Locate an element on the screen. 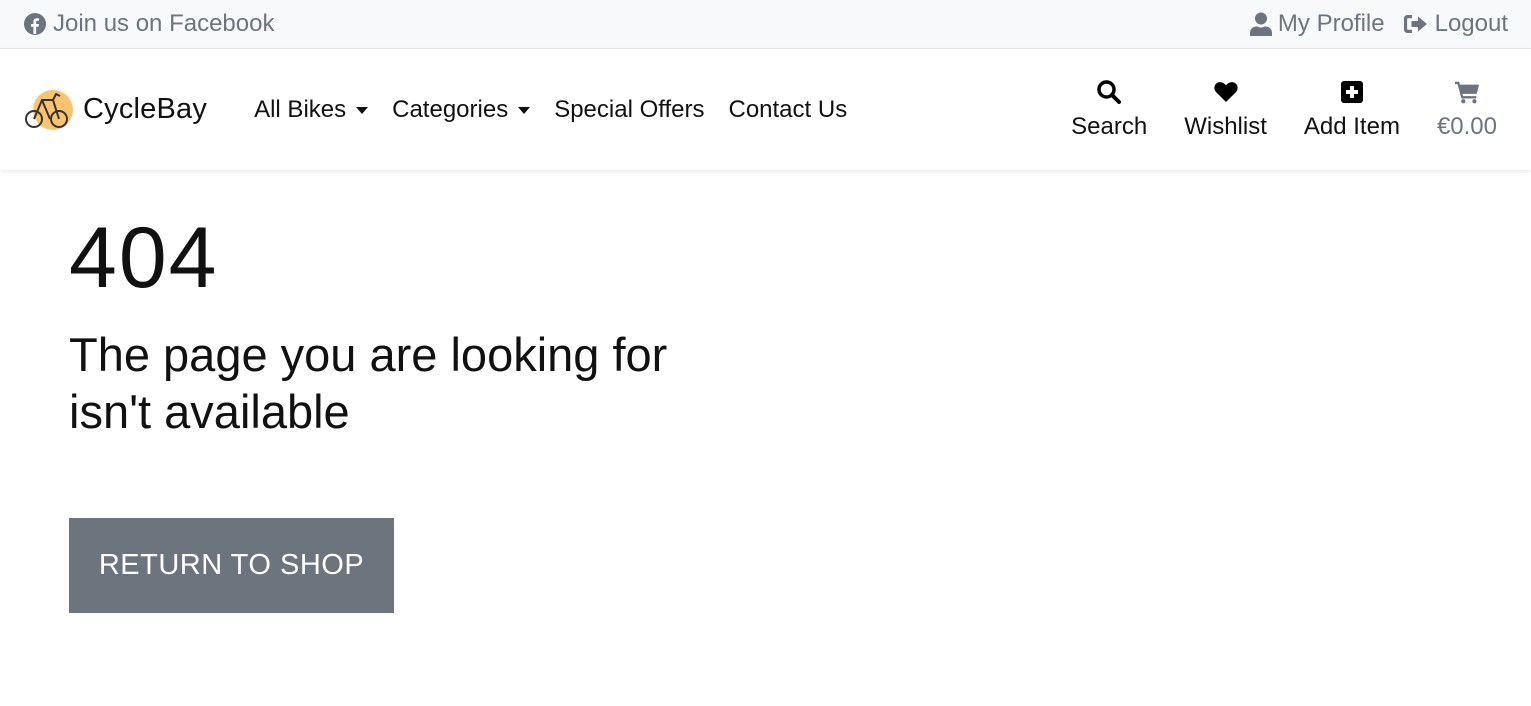 The image size is (1531, 706). error-code: 404 is located at coordinates (144, 258).